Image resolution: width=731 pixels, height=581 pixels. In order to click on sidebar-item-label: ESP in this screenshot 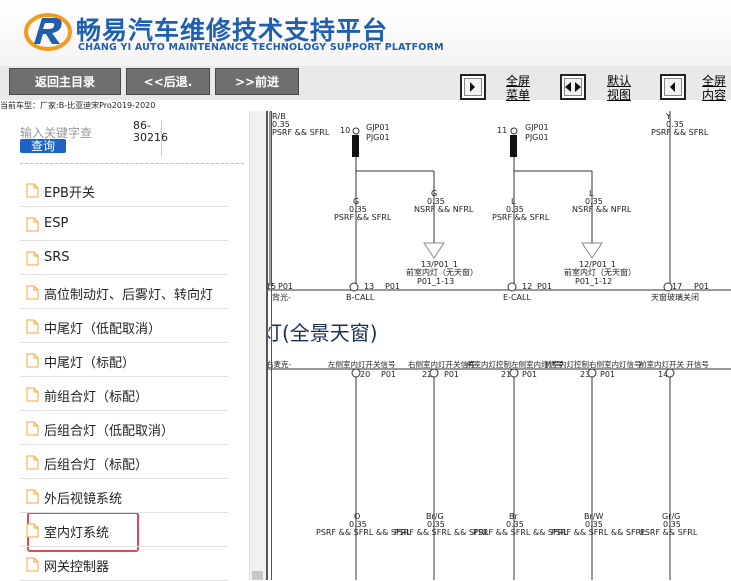, I will do `click(56, 223)`.